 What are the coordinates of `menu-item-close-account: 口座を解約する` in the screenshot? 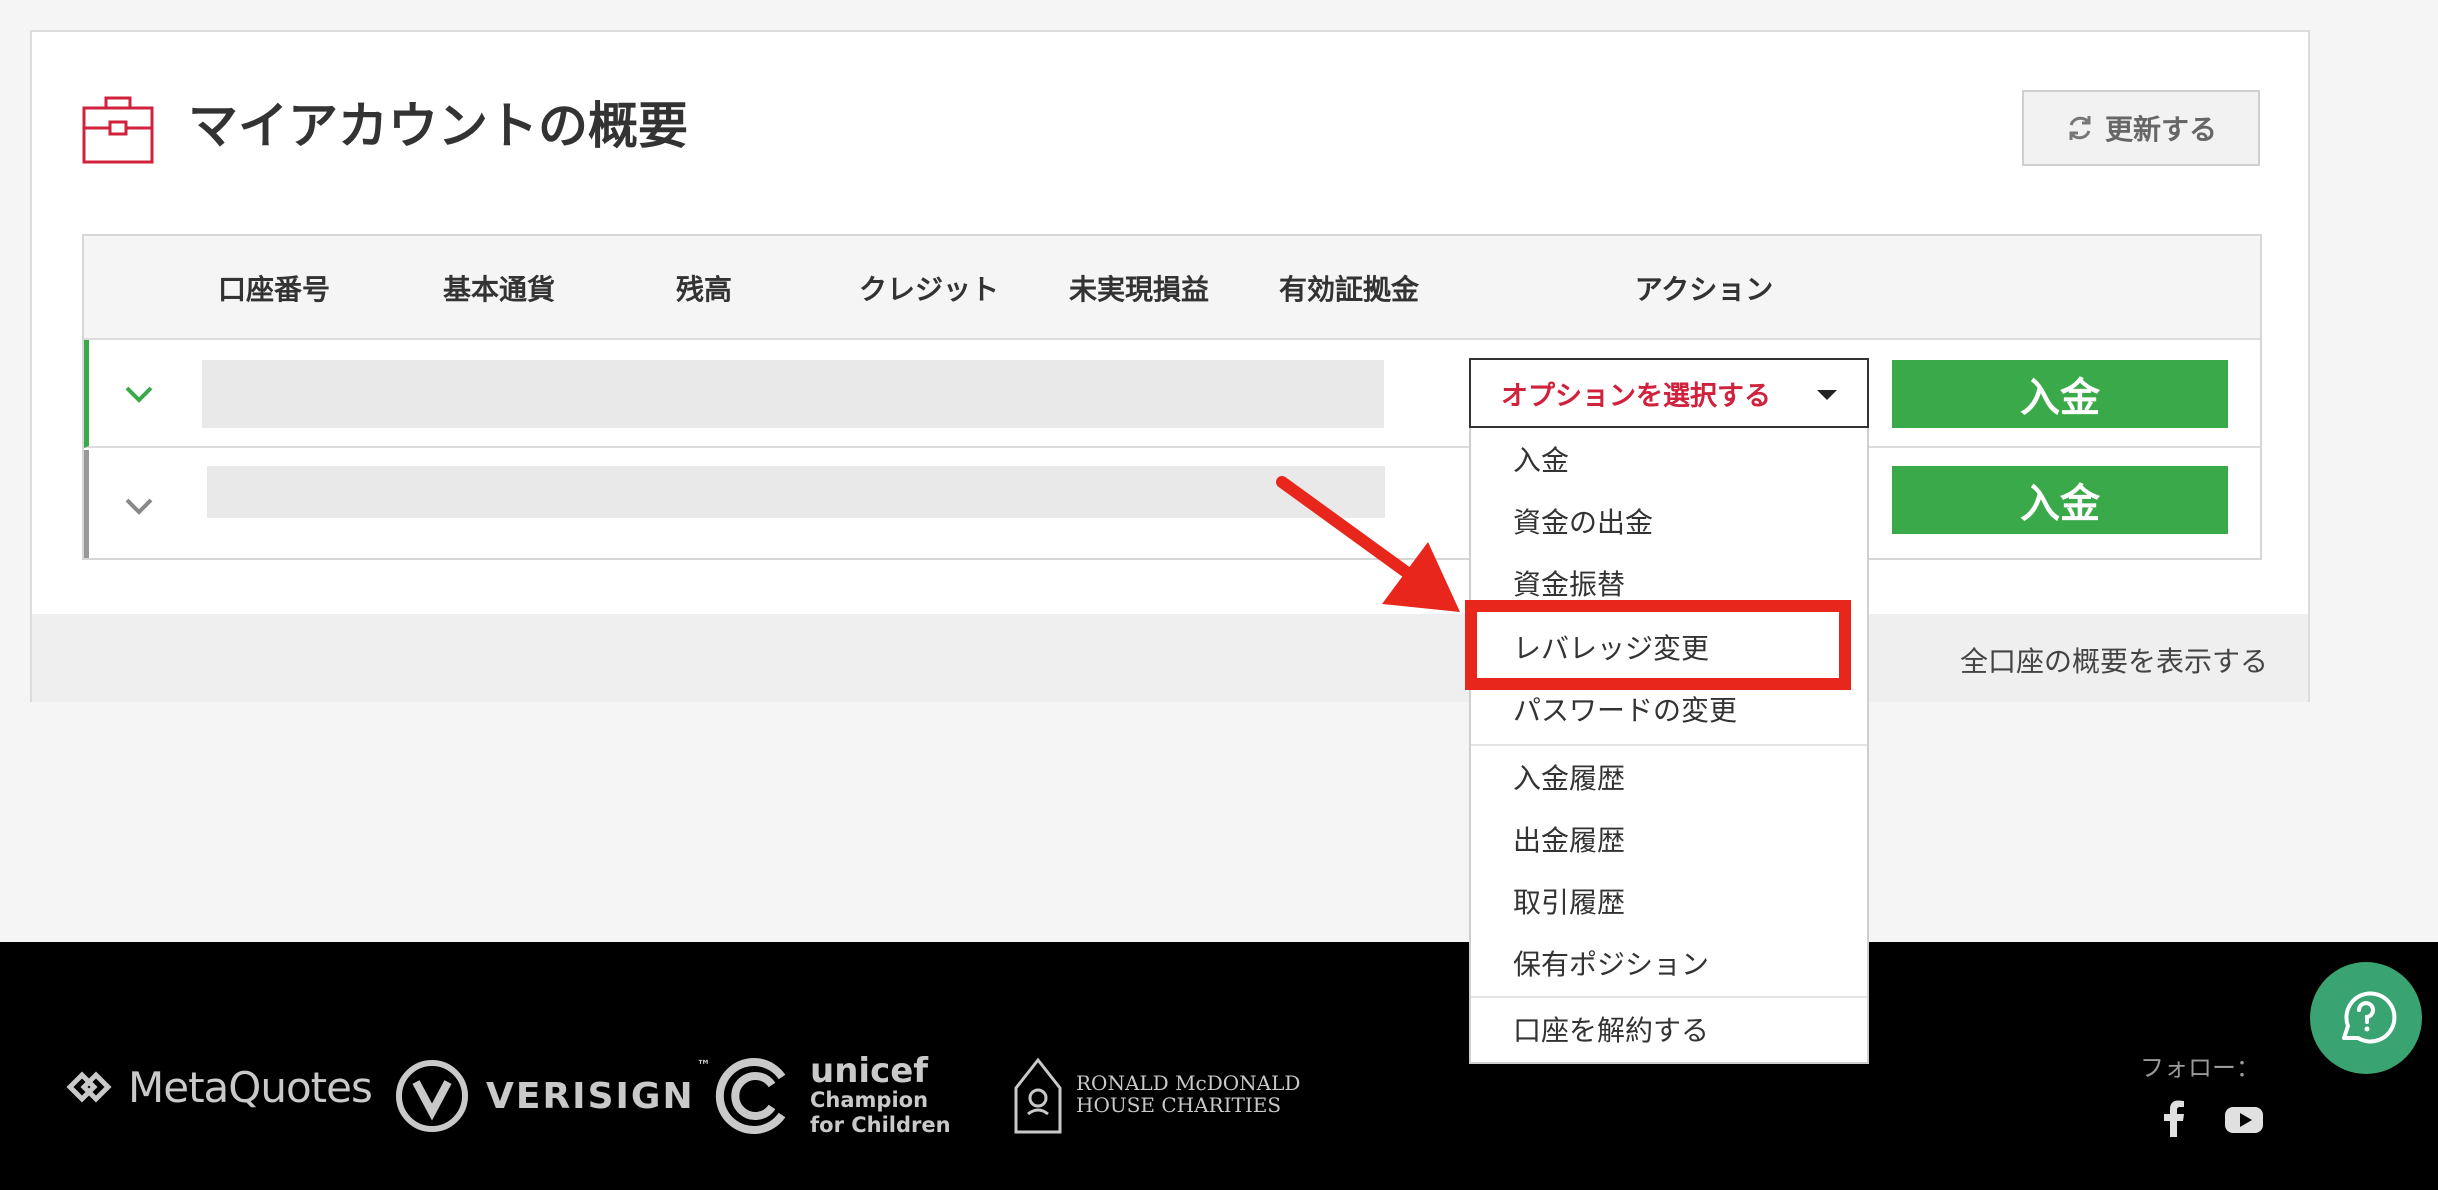 It's located at (1669, 1029).